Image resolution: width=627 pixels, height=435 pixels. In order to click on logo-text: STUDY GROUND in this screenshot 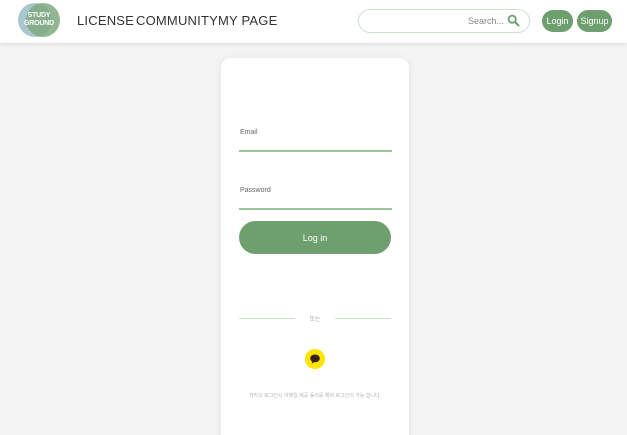, I will do `click(39, 20)`.